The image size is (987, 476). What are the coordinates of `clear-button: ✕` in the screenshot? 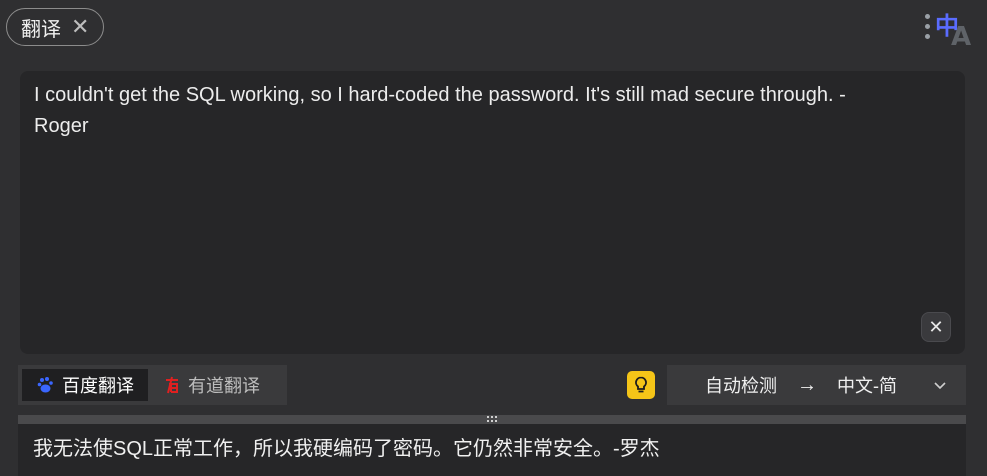 It's located at (936, 327).